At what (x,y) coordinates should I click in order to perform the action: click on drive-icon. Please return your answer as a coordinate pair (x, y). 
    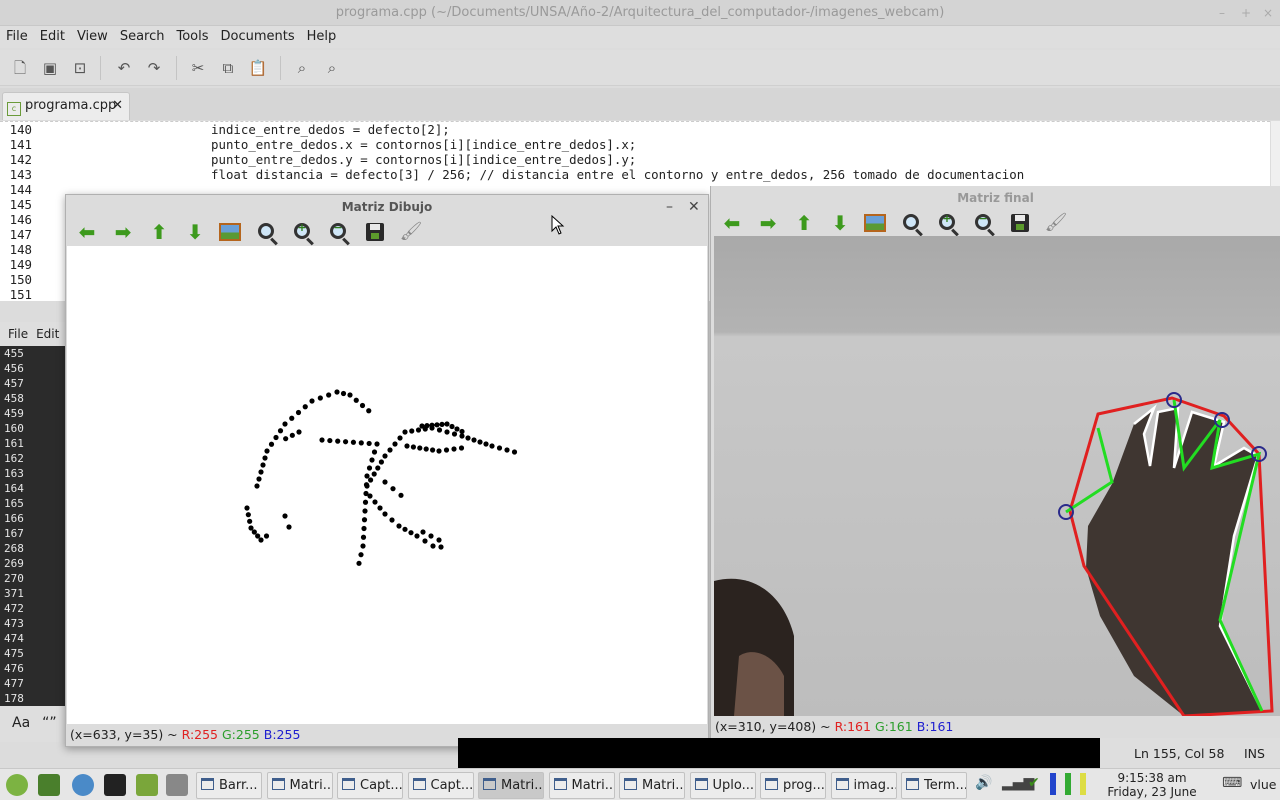
    Looking at the image, I should click on (177, 785).